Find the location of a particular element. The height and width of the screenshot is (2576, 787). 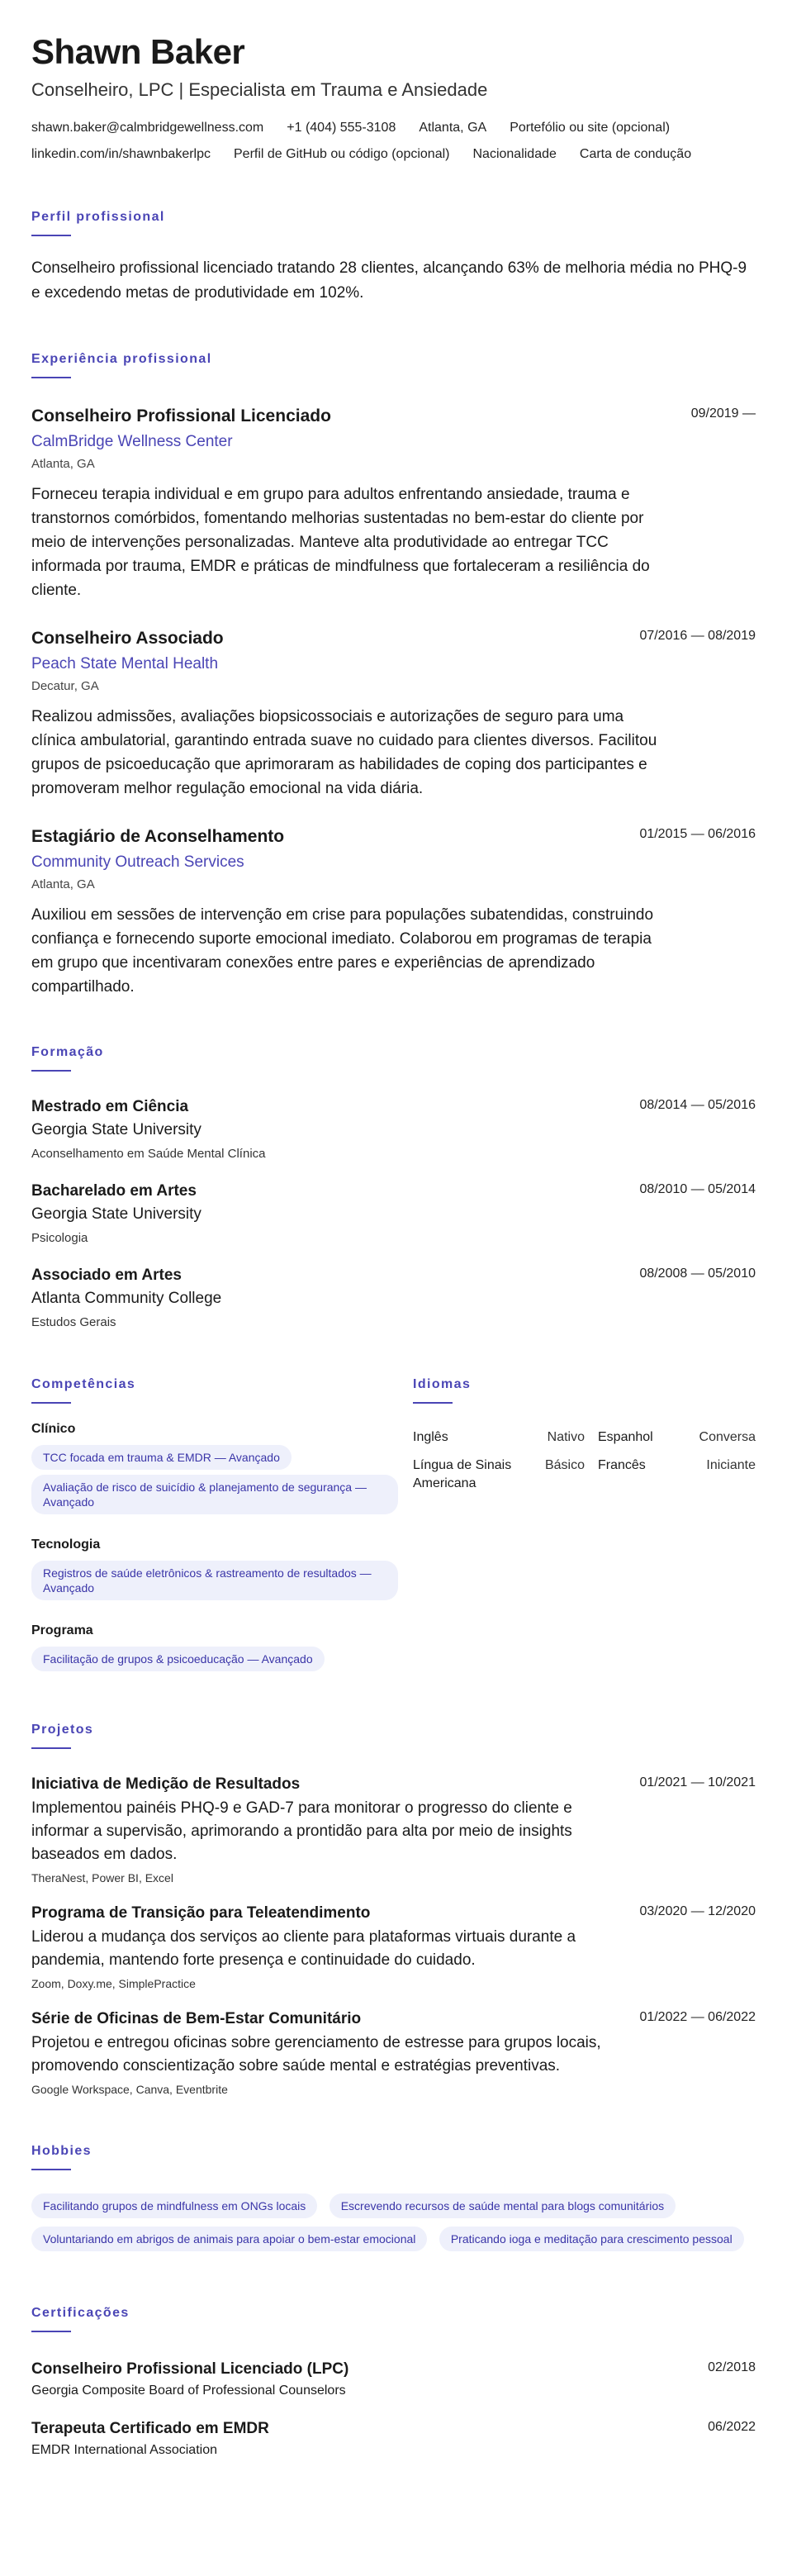

skill-group-title: Clínico is located at coordinates (53, 1429).